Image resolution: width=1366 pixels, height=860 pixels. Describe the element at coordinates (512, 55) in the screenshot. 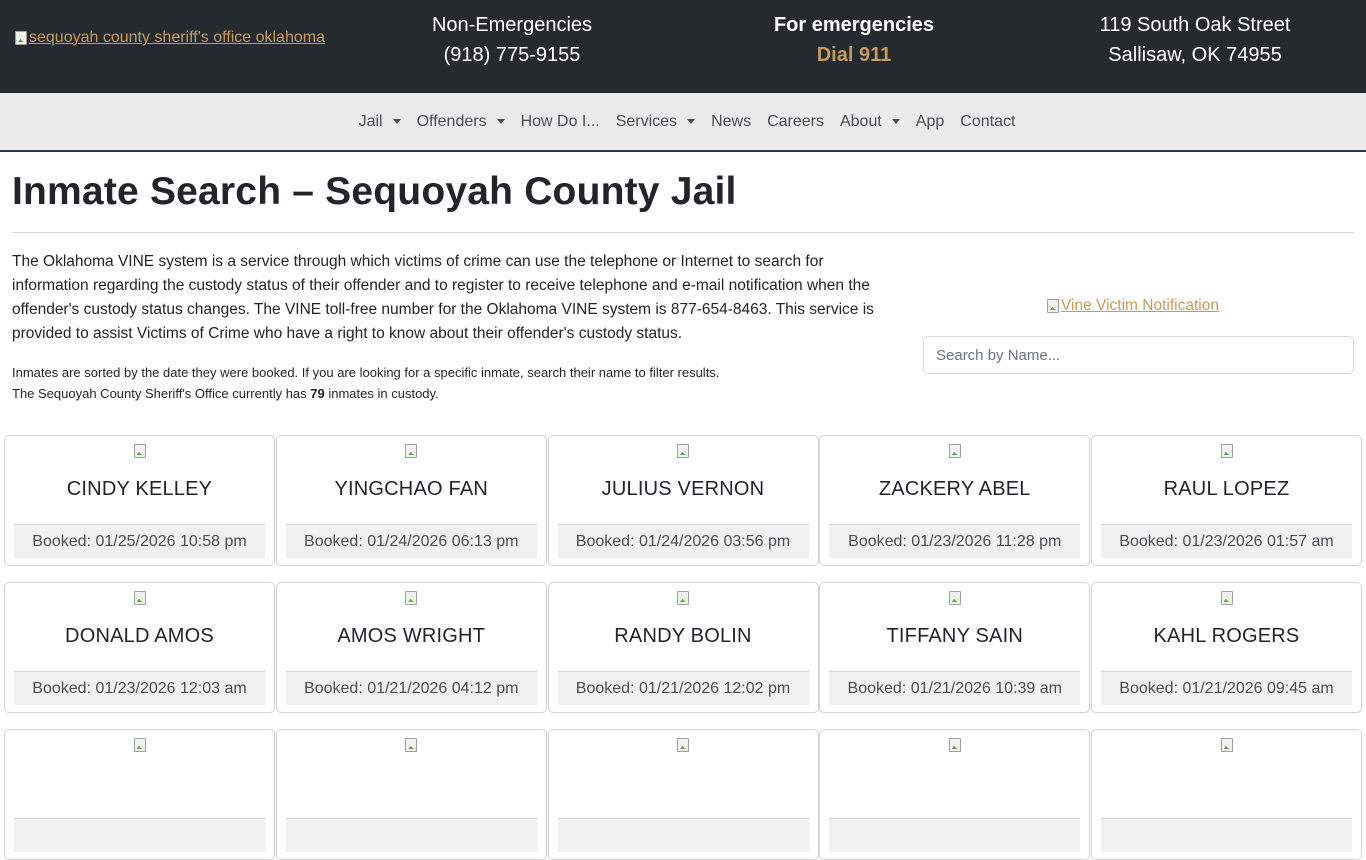

I see `non-emergency-phone: (918) 775-9155` at that location.